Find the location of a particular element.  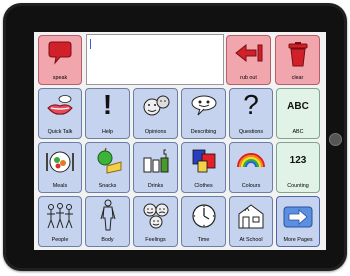

time-button: Time is located at coordinates (203, 221).